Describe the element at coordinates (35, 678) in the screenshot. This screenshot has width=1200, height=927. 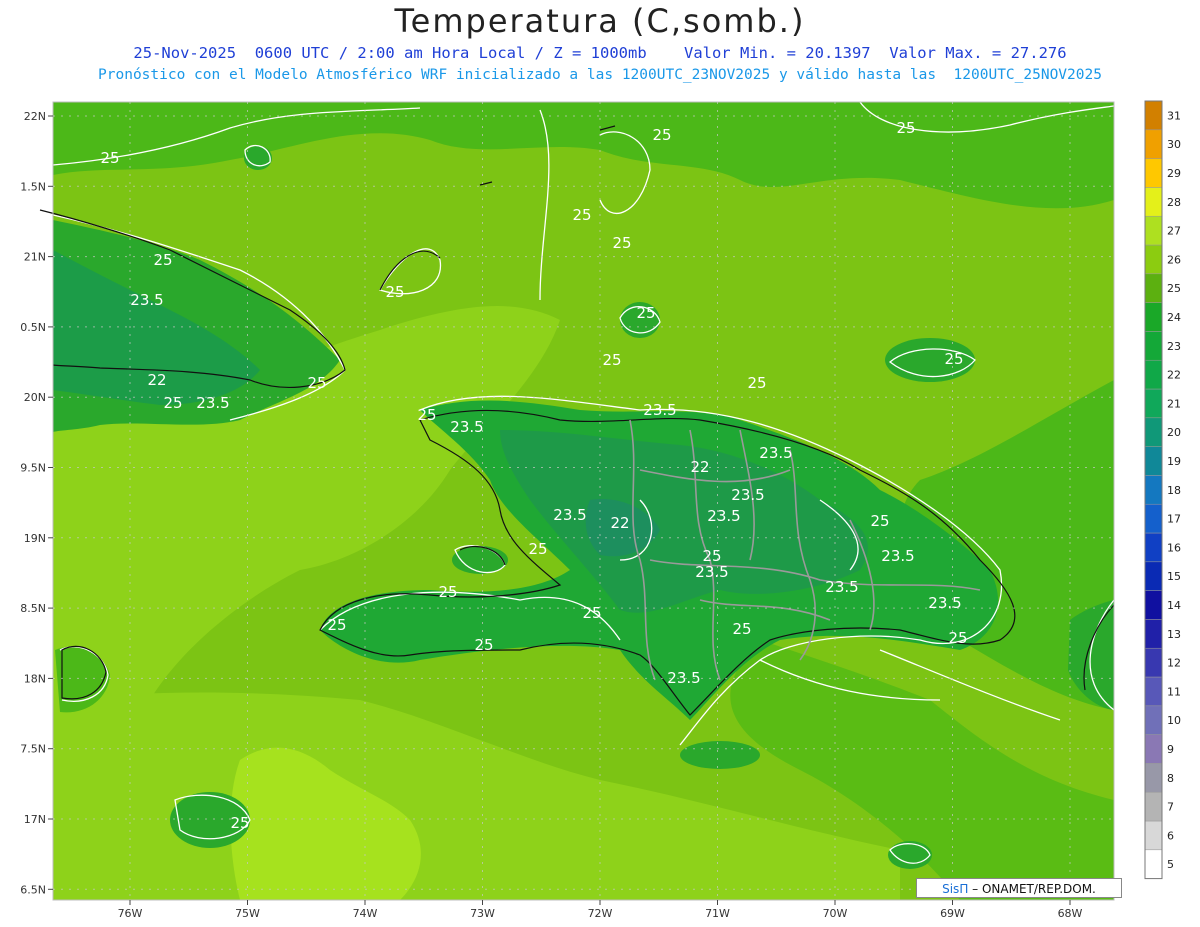
I see `y-tick-label: 18N` at that location.